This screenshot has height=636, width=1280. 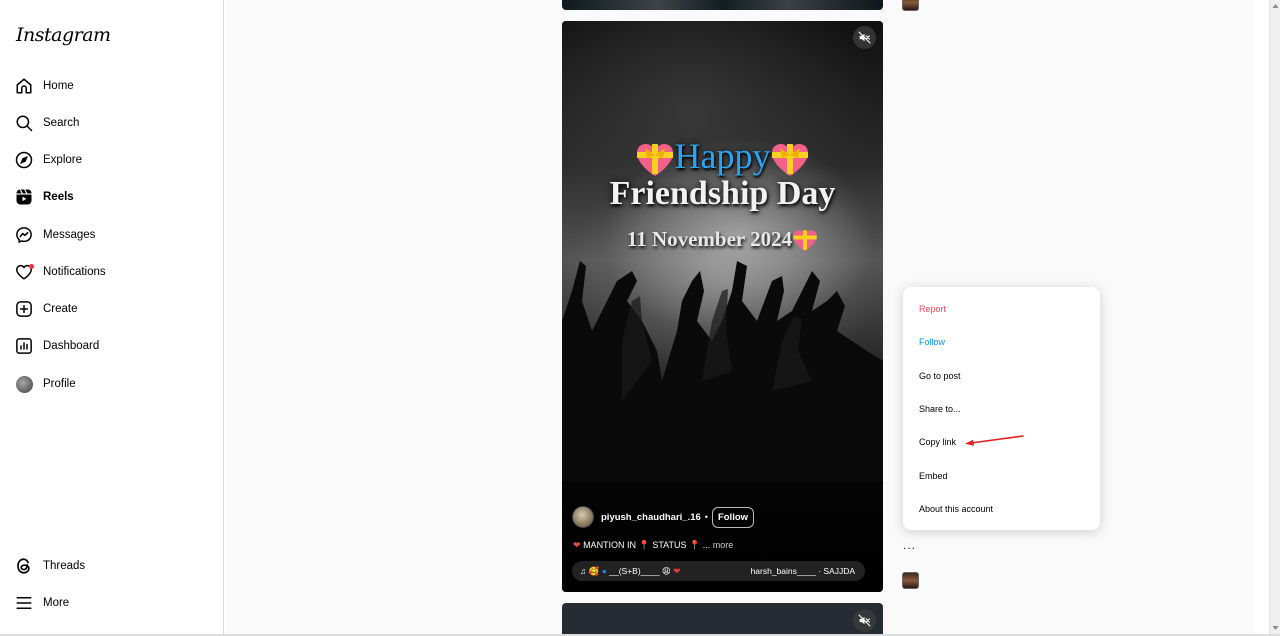 What do you see at coordinates (630, 570) in the screenshot?
I see `audio-left: ♫ 🥰 ● __(S+B)____ 😩 ❤` at bounding box center [630, 570].